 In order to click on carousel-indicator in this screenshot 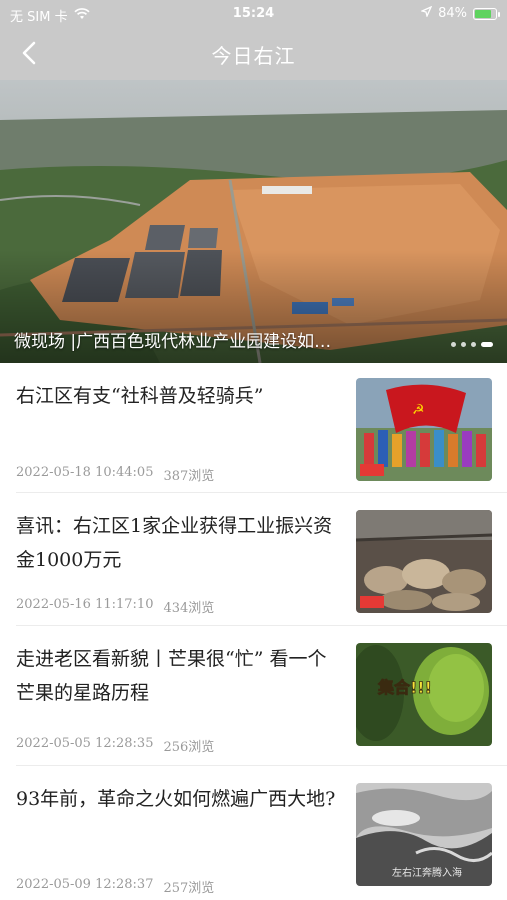, I will do `click(472, 344)`.